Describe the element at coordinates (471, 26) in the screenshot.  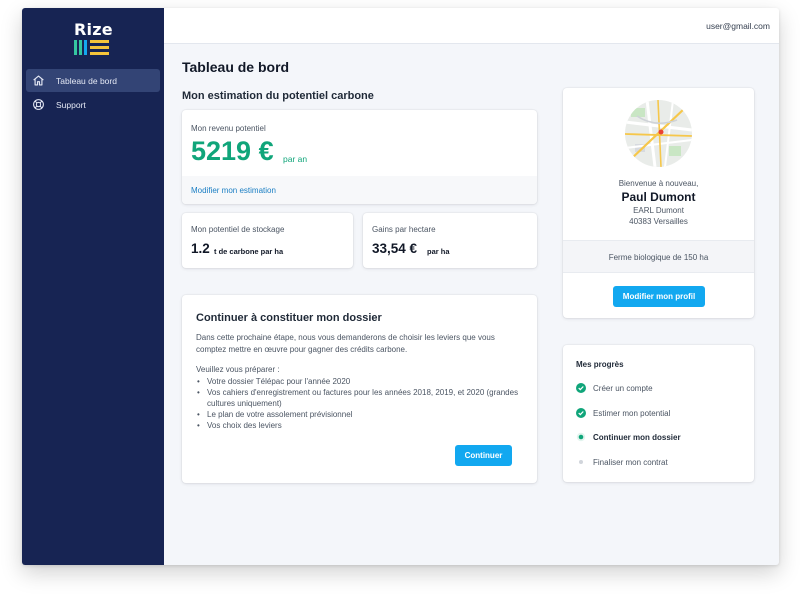
I see `topbar: user@gmail.com` at that location.